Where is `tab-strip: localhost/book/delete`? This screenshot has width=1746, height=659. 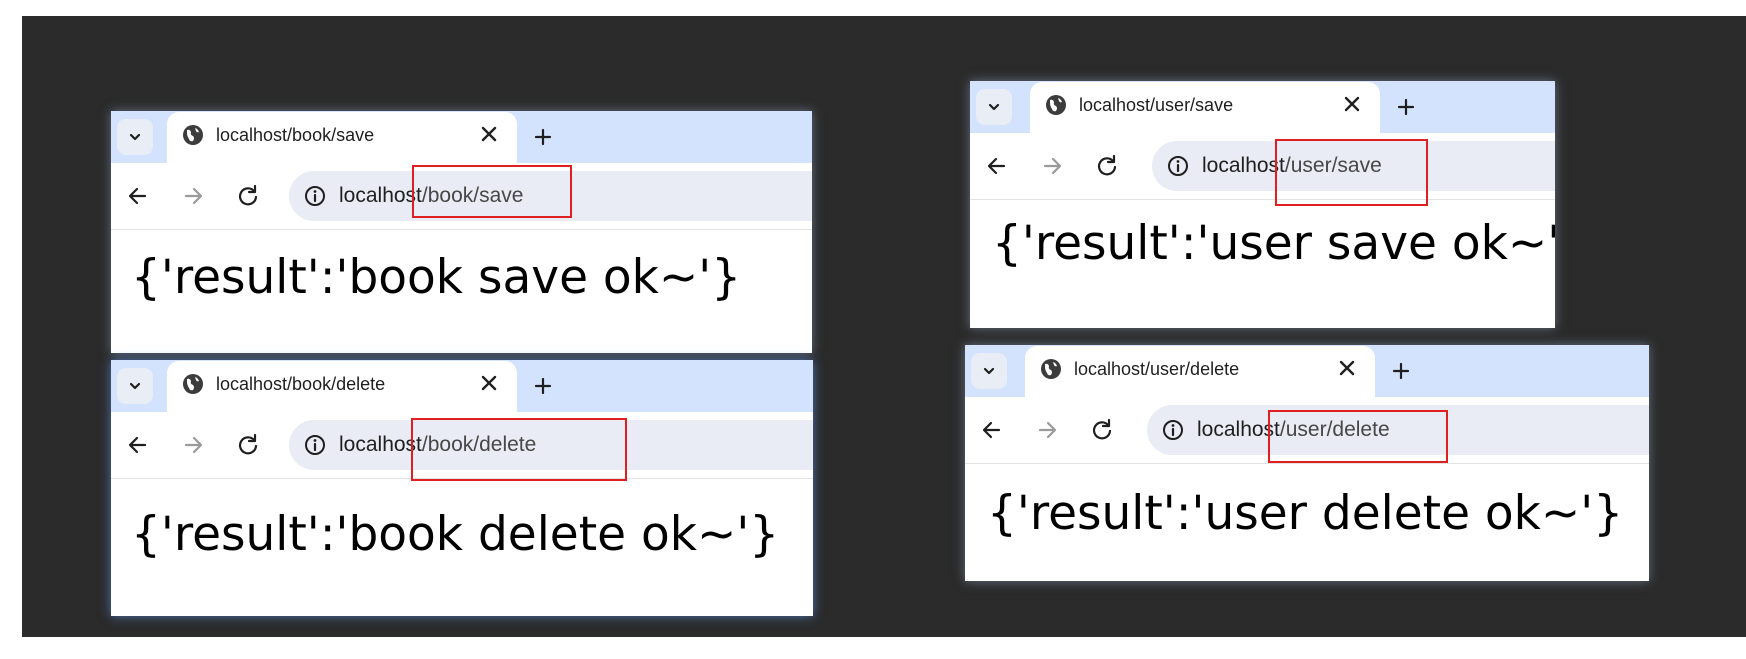
tab-strip: localhost/book/delete is located at coordinates (462, 386).